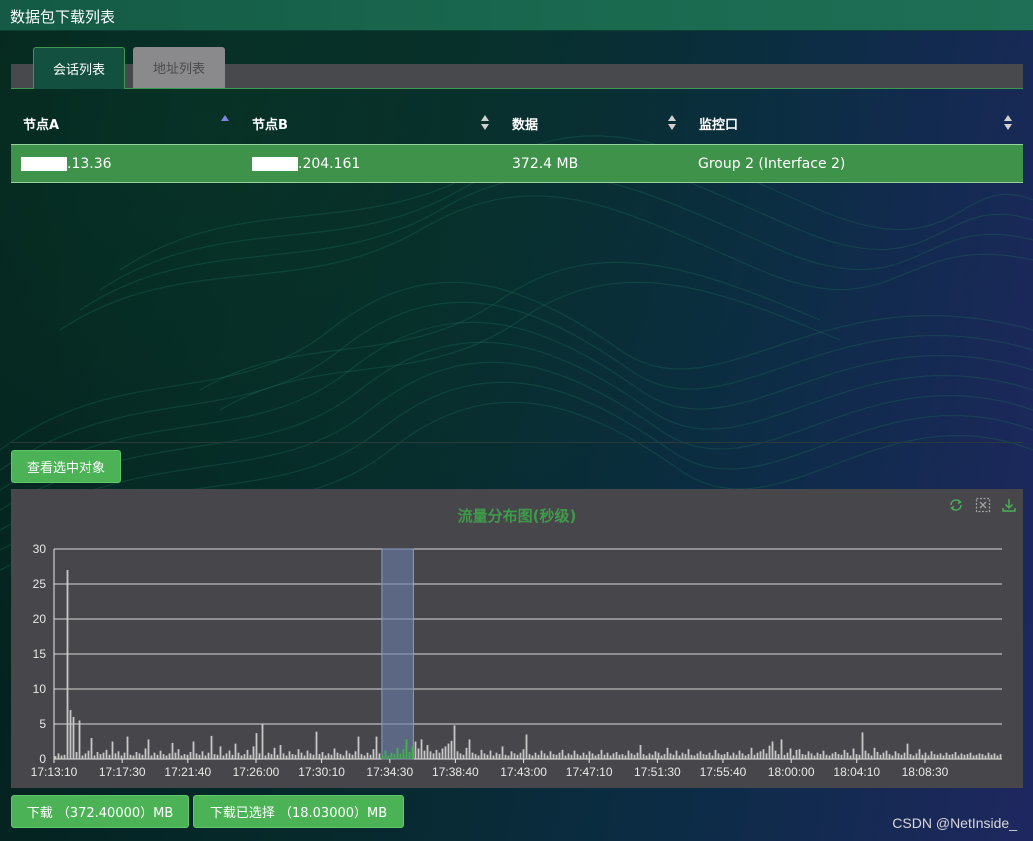 This screenshot has height=841, width=1033. I want to click on view-selected-button: 查看选中对象, so click(66, 466).